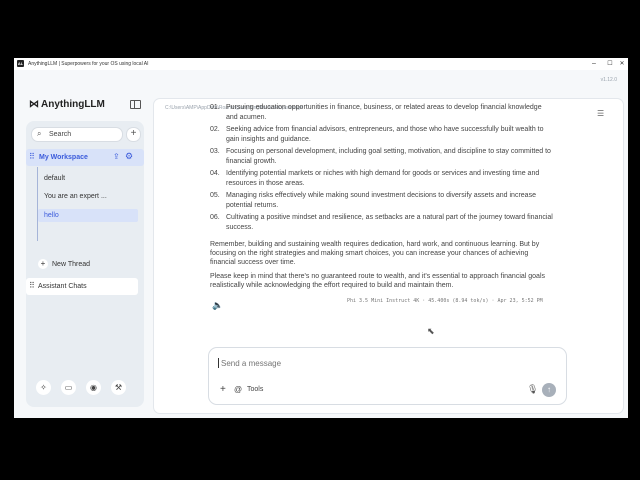  I want to click on attach-plus-icon: +, so click(223, 389).